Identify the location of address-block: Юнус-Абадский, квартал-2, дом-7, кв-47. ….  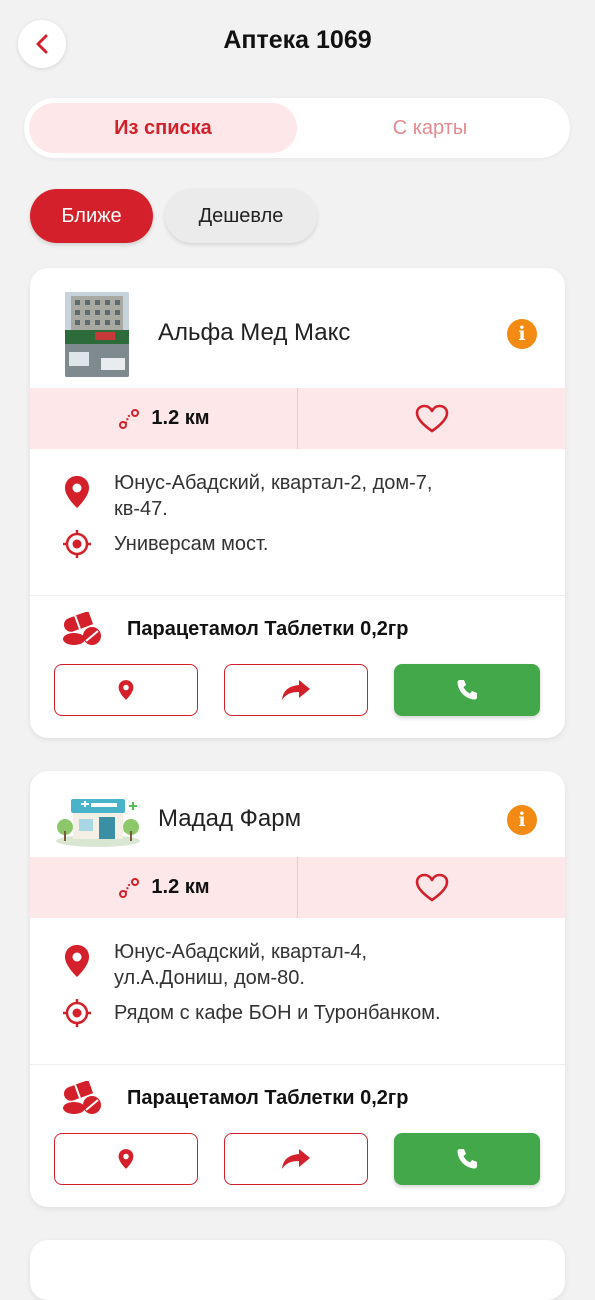
(297, 522).